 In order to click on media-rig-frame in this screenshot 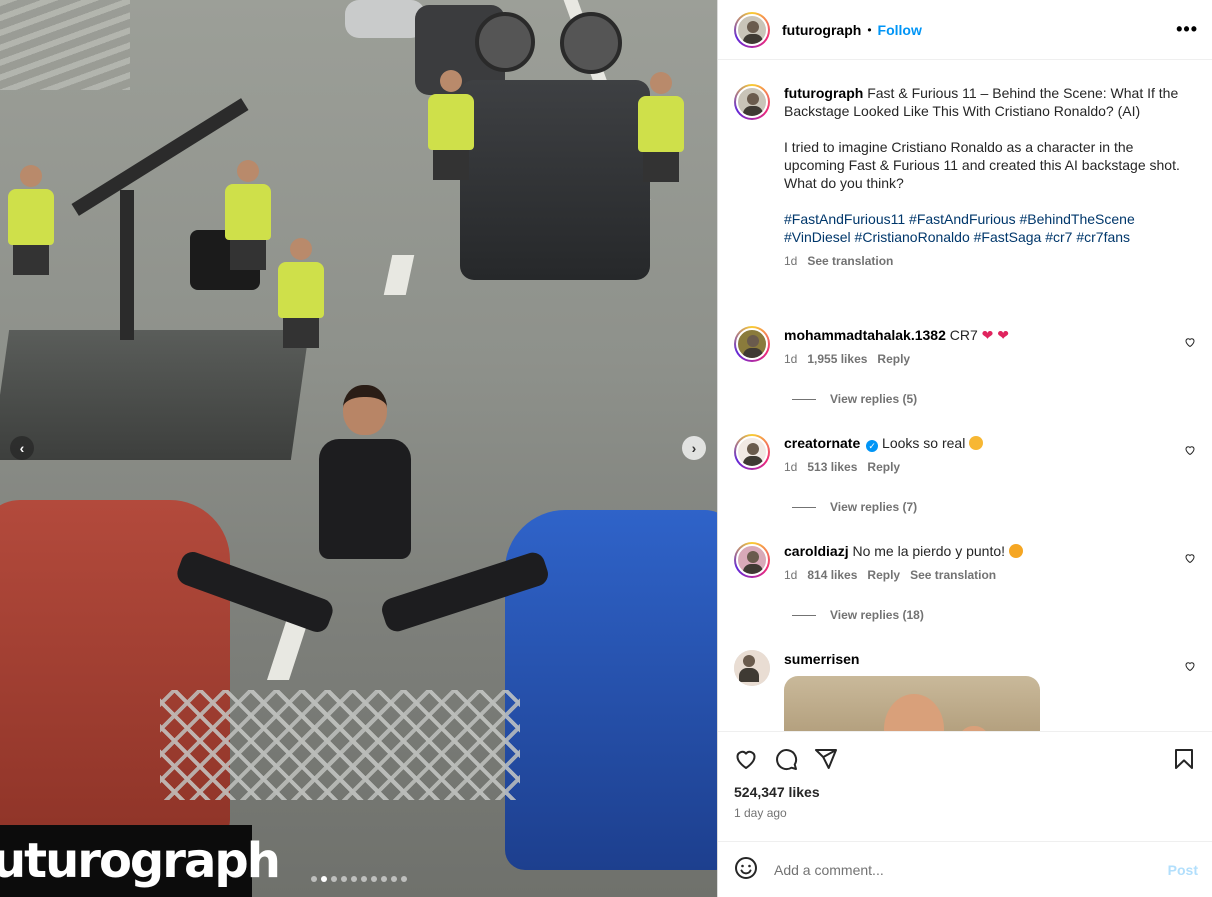, I will do `click(340, 745)`.